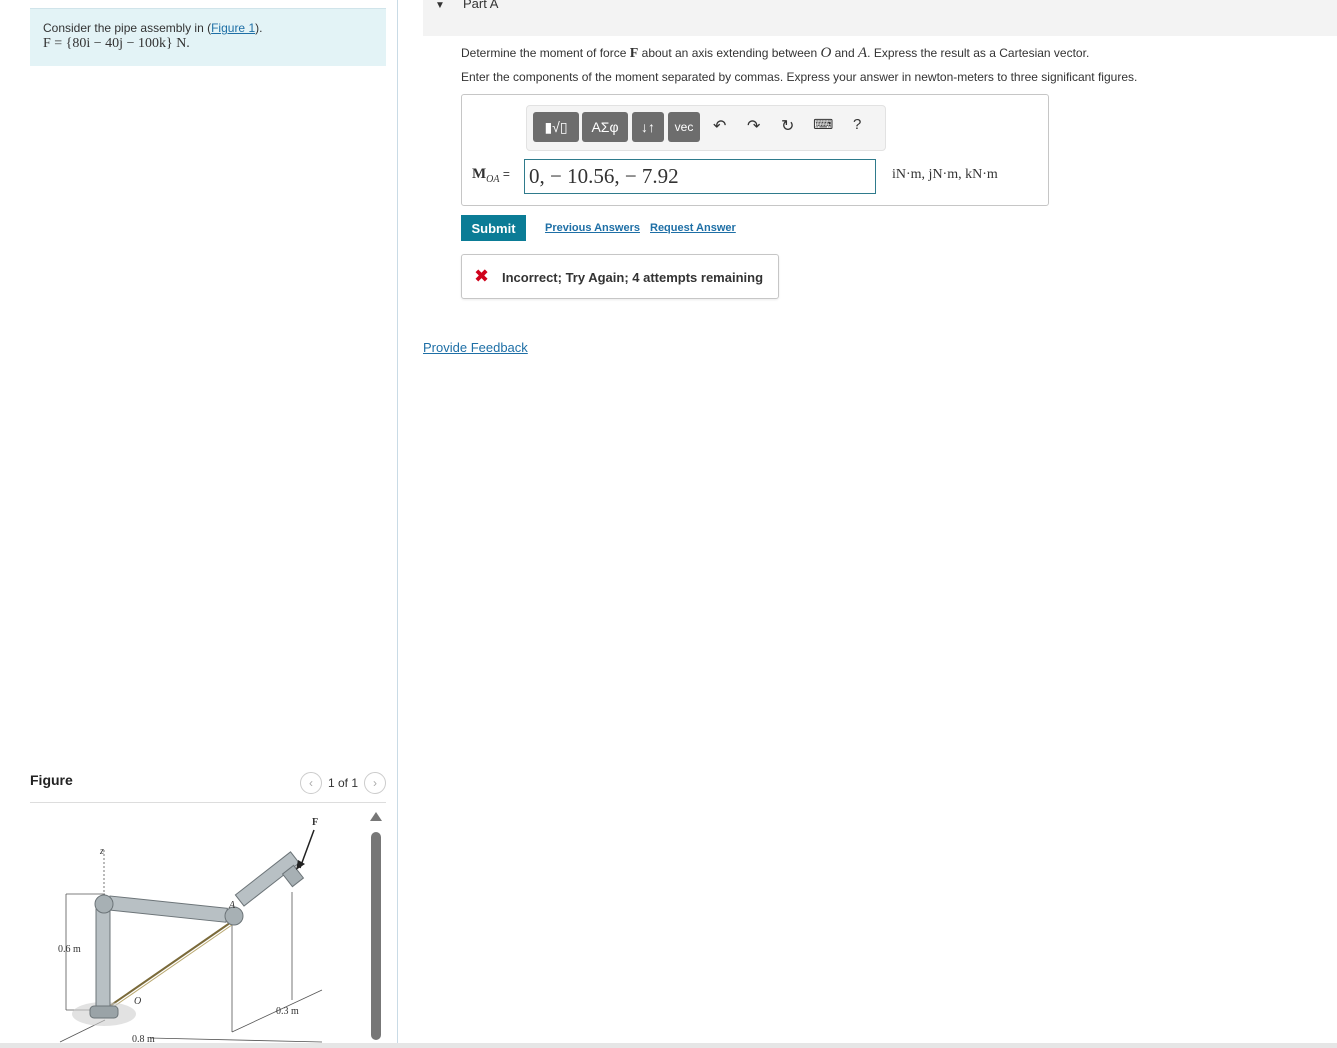 The height and width of the screenshot is (1048, 1337). I want to click on point-a-label: A, so click(232, 905).